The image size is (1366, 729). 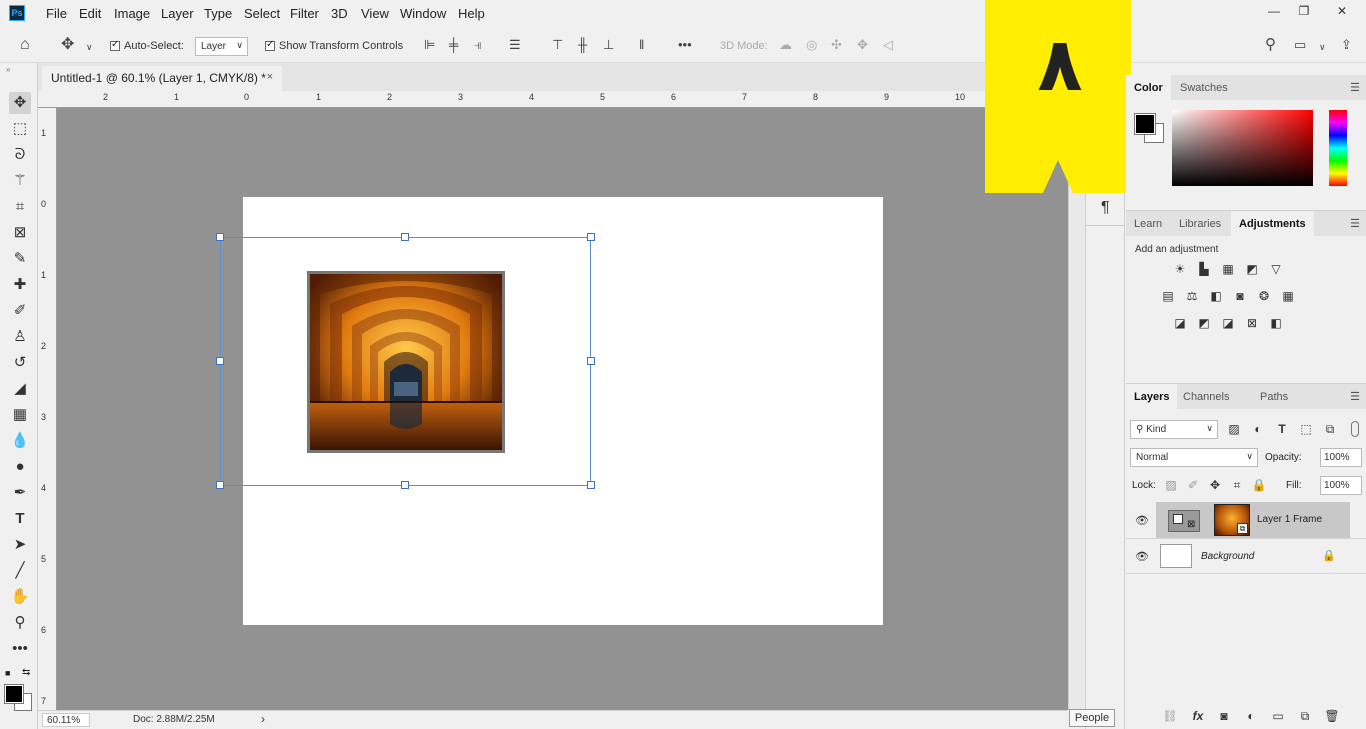 What do you see at coordinates (20, 259) in the screenshot?
I see `eyedropper-tool-icon: ✎` at bounding box center [20, 259].